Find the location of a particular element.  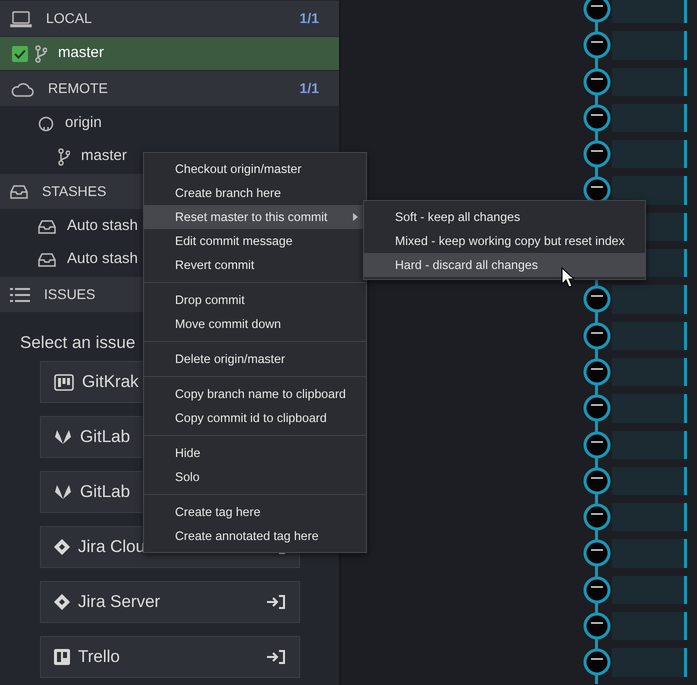

branch-label: origin is located at coordinates (83, 123).